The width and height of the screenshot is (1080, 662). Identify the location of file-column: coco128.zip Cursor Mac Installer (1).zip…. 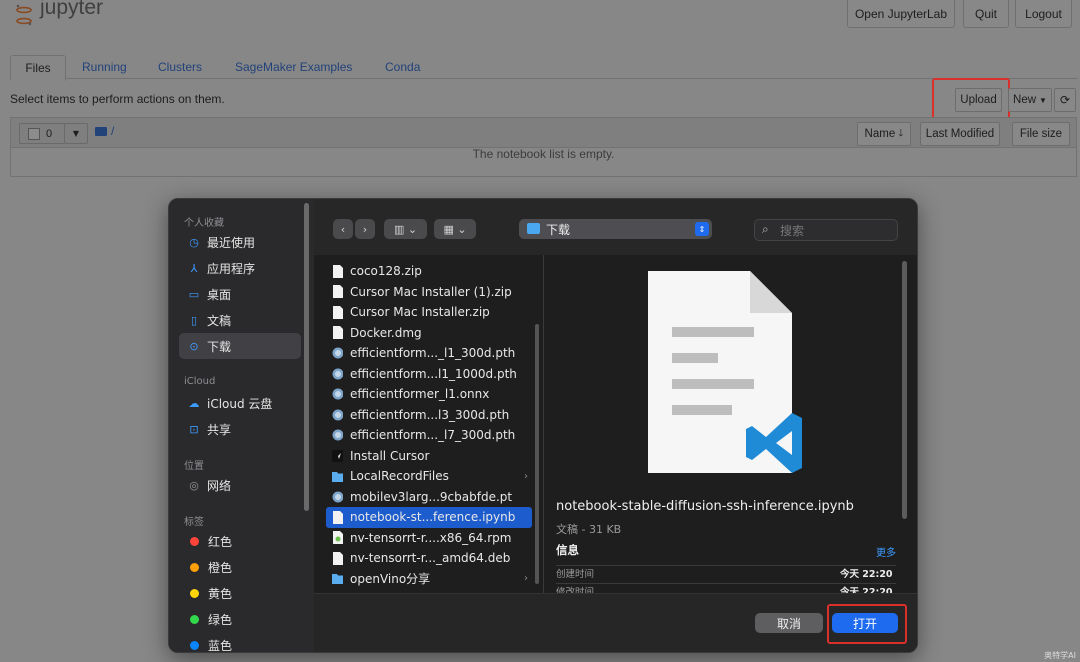
(432, 426).